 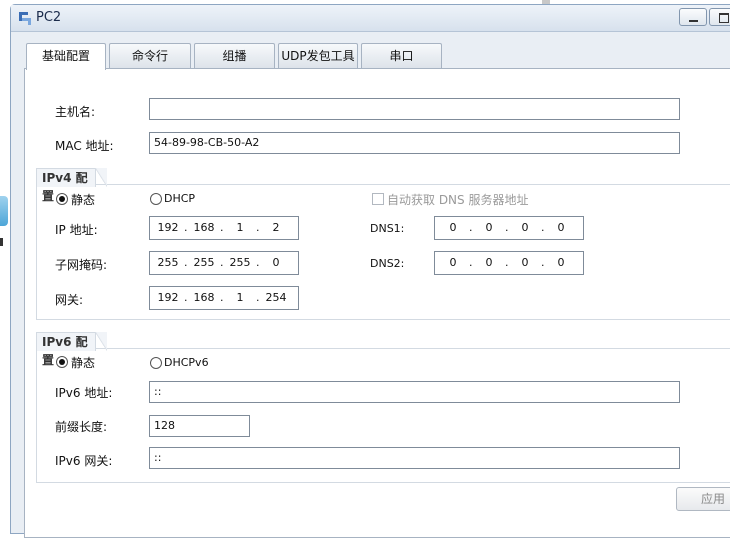 What do you see at coordinates (168, 297) in the screenshot?
I see `gateway-octet-1: 192` at bounding box center [168, 297].